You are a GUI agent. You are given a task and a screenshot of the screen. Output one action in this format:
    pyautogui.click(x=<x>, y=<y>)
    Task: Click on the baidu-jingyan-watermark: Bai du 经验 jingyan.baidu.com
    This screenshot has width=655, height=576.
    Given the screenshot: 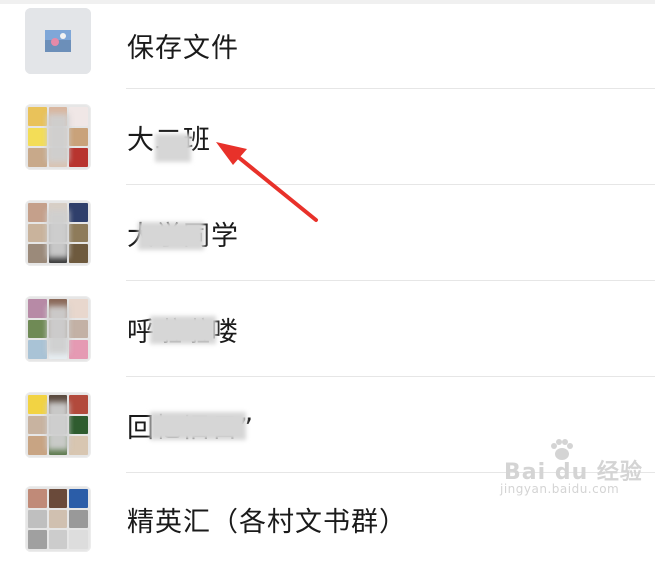 What is the action you would take?
    pyautogui.click(x=573, y=469)
    